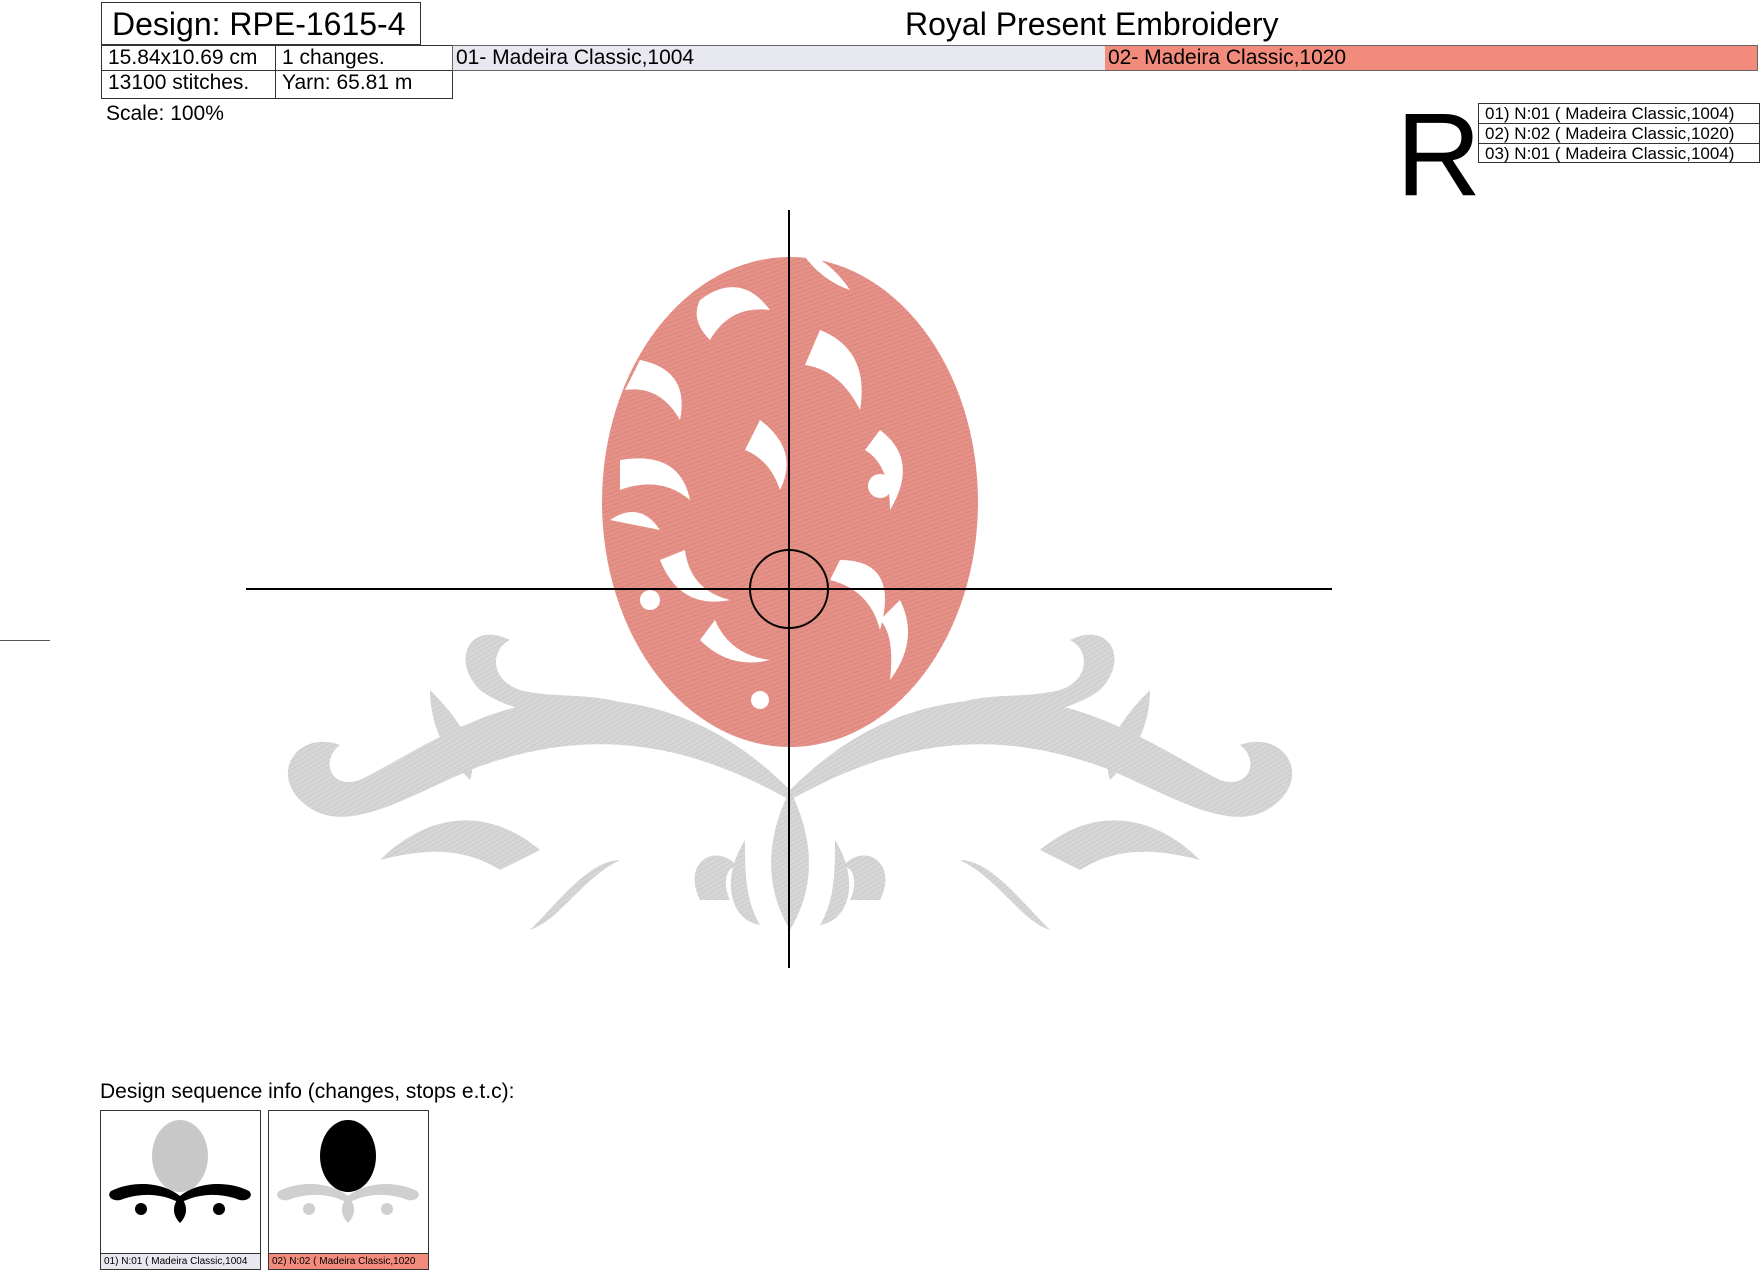 The image size is (1760, 1280). I want to click on thumb-caption-2: 02) N:02 ( Madeira Classic,1020, so click(348, 1261).